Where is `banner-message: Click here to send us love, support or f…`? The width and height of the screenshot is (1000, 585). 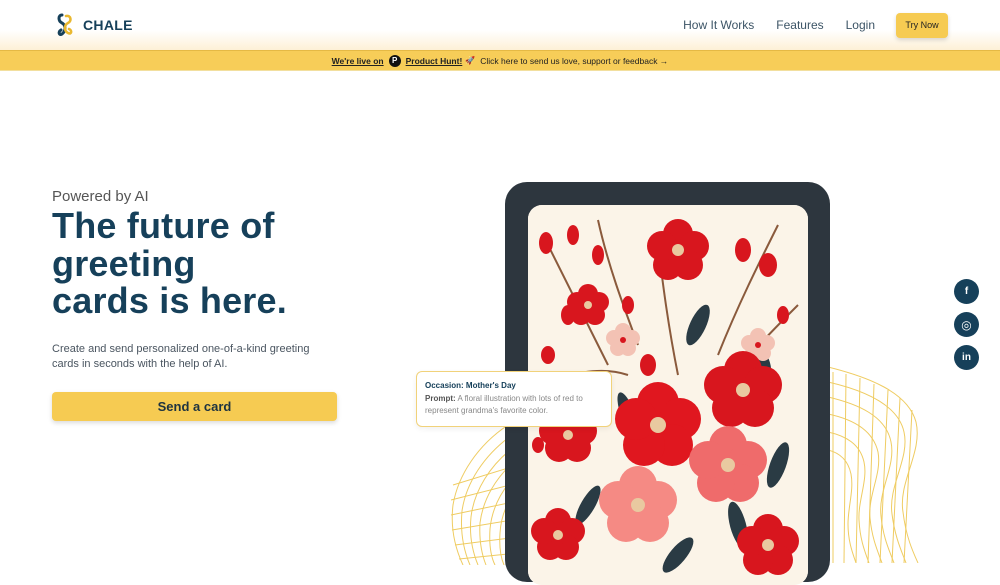 banner-message: Click here to send us love, support or f… is located at coordinates (574, 61).